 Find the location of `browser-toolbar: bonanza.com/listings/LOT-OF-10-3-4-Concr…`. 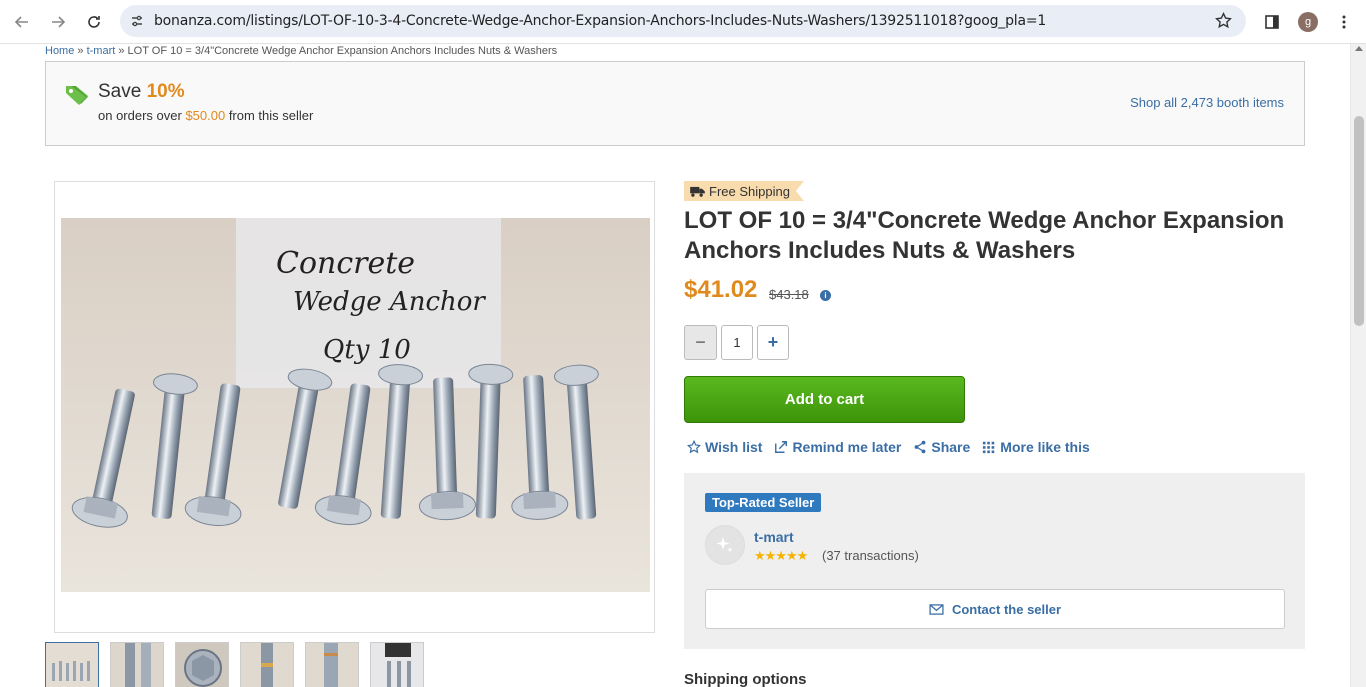

browser-toolbar: bonanza.com/listings/LOT-OF-10-3-4-Concr… is located at coordinates (683, 22).